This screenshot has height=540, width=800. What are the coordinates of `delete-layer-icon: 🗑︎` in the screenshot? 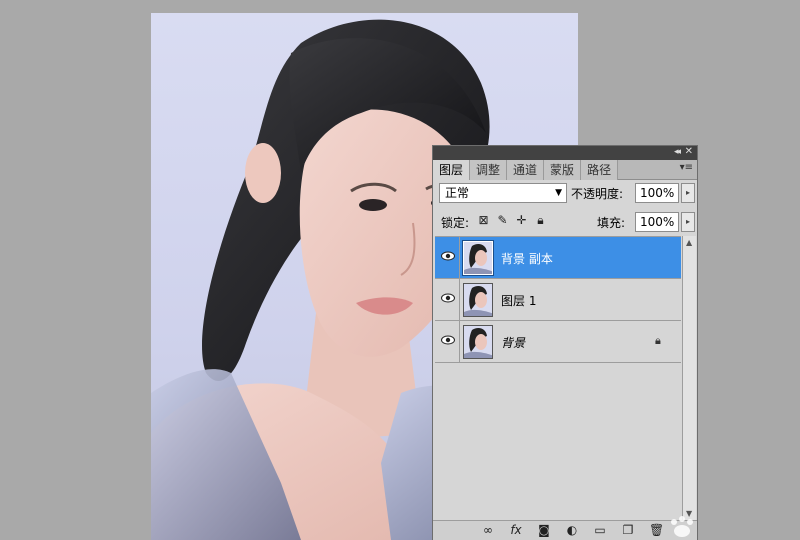 It's located at (656, 530).